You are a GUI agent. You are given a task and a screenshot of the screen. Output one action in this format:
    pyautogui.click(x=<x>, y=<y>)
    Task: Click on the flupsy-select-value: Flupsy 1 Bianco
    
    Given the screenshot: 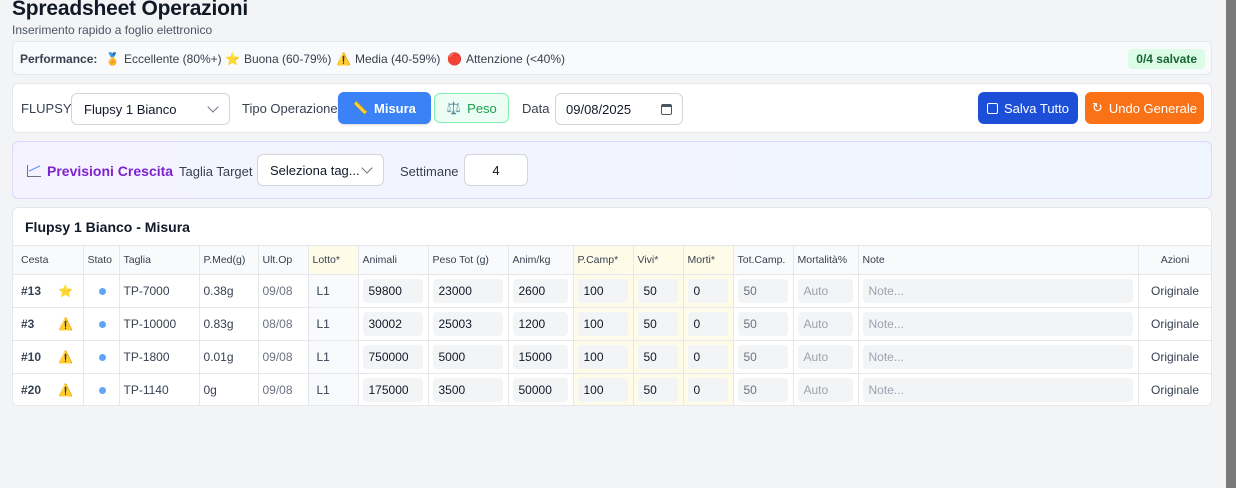 What is the action you would take?
    pyautogui.click(x=130, y=109)
    